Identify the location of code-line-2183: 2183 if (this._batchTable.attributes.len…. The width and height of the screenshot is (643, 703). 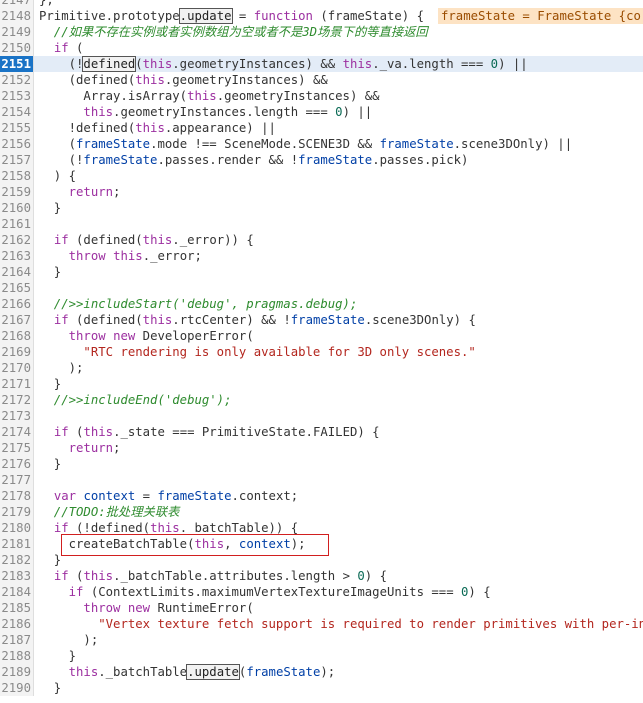
(321, 576).